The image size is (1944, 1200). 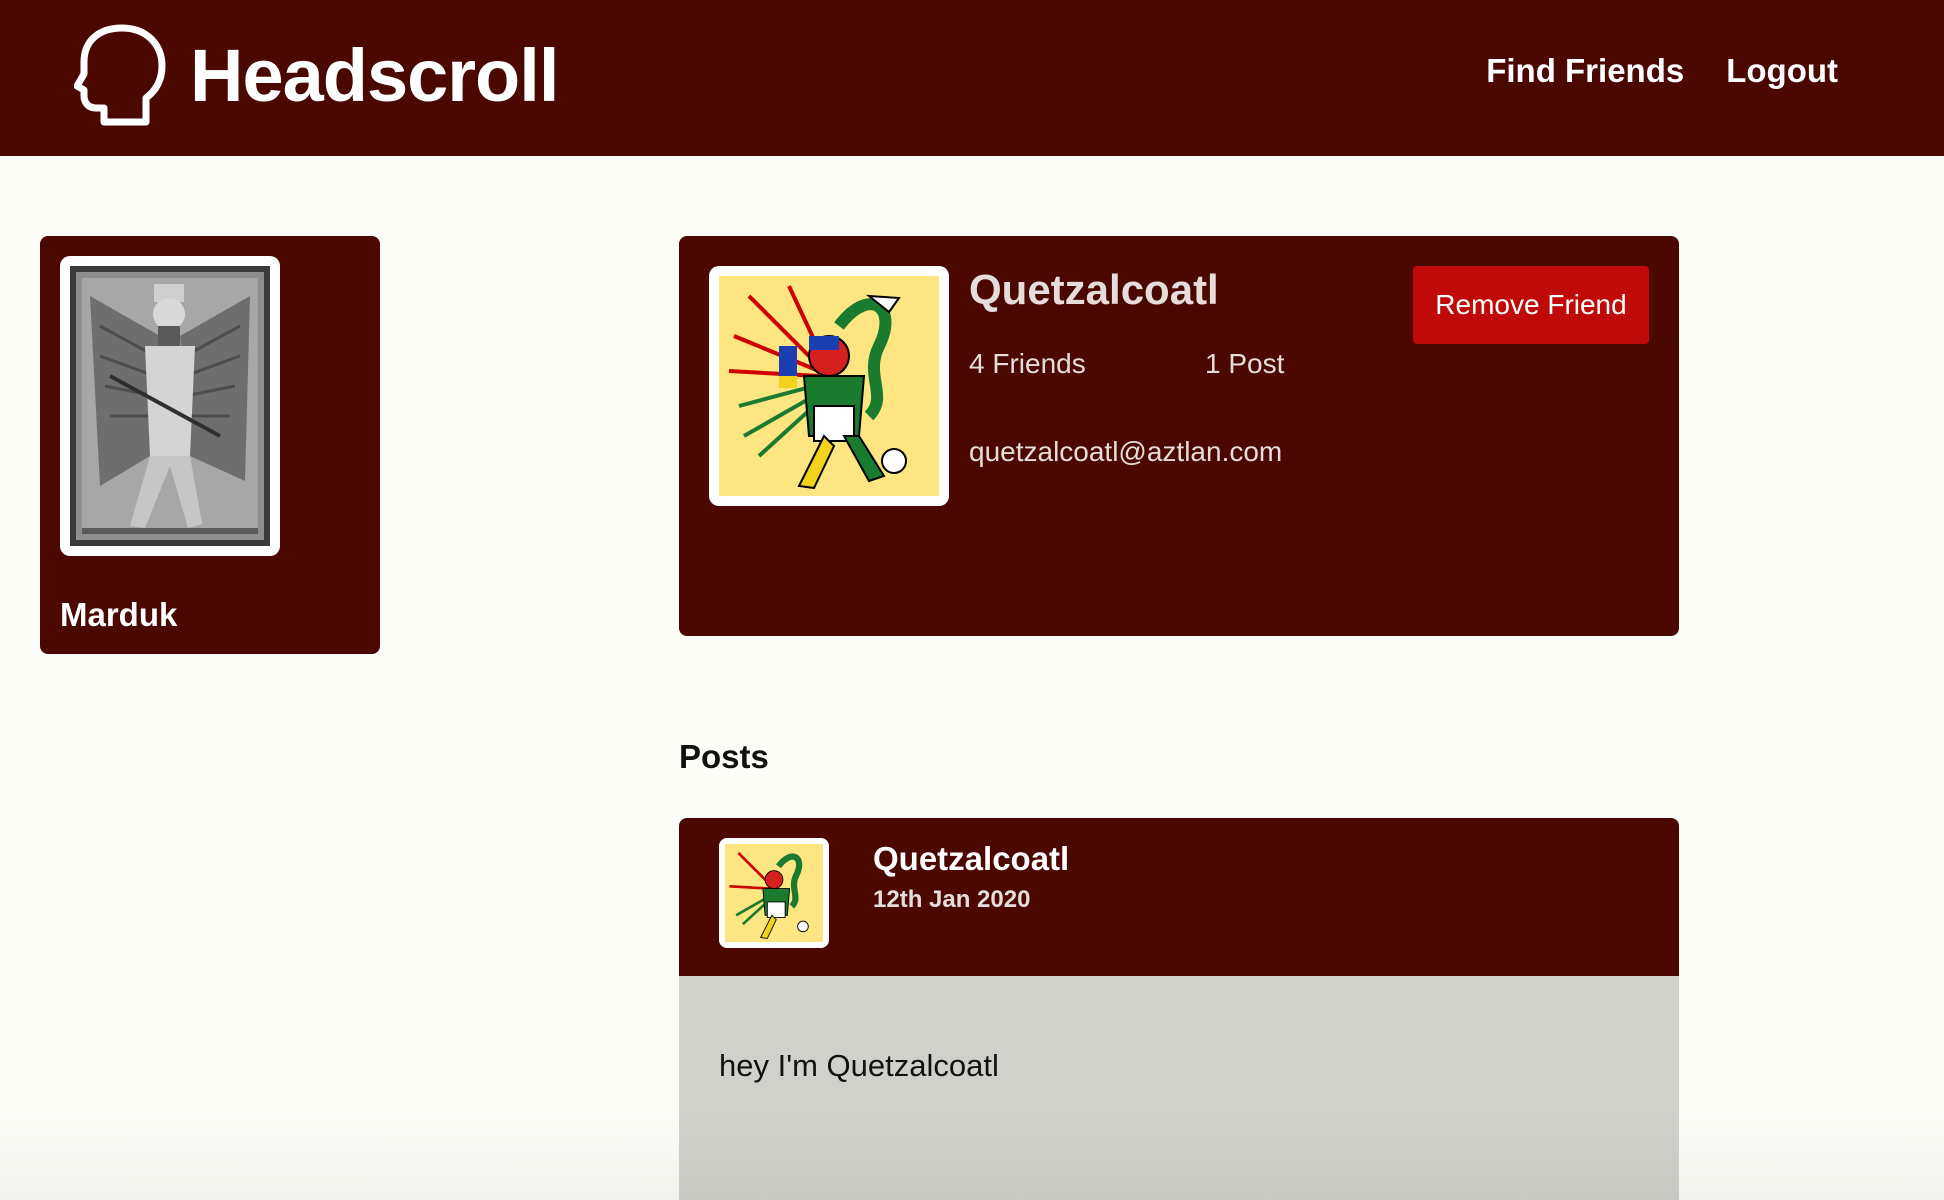 I want to click on posts-heading: Posts, so click(x=724, y=756).